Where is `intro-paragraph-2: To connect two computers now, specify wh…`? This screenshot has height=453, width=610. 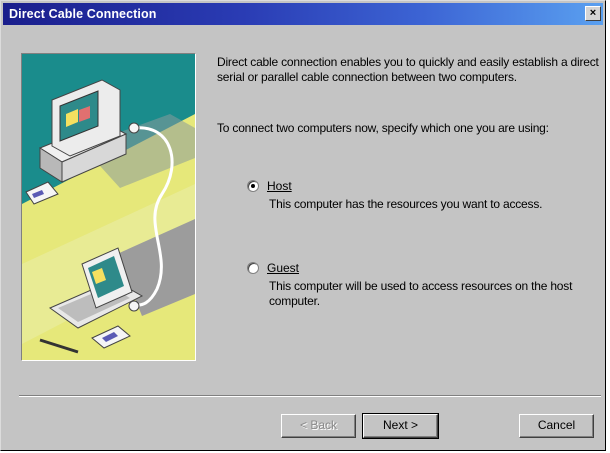
intro-paragraph-2: To connect two computers now, specify wh… is located at coordinates (383, 128).